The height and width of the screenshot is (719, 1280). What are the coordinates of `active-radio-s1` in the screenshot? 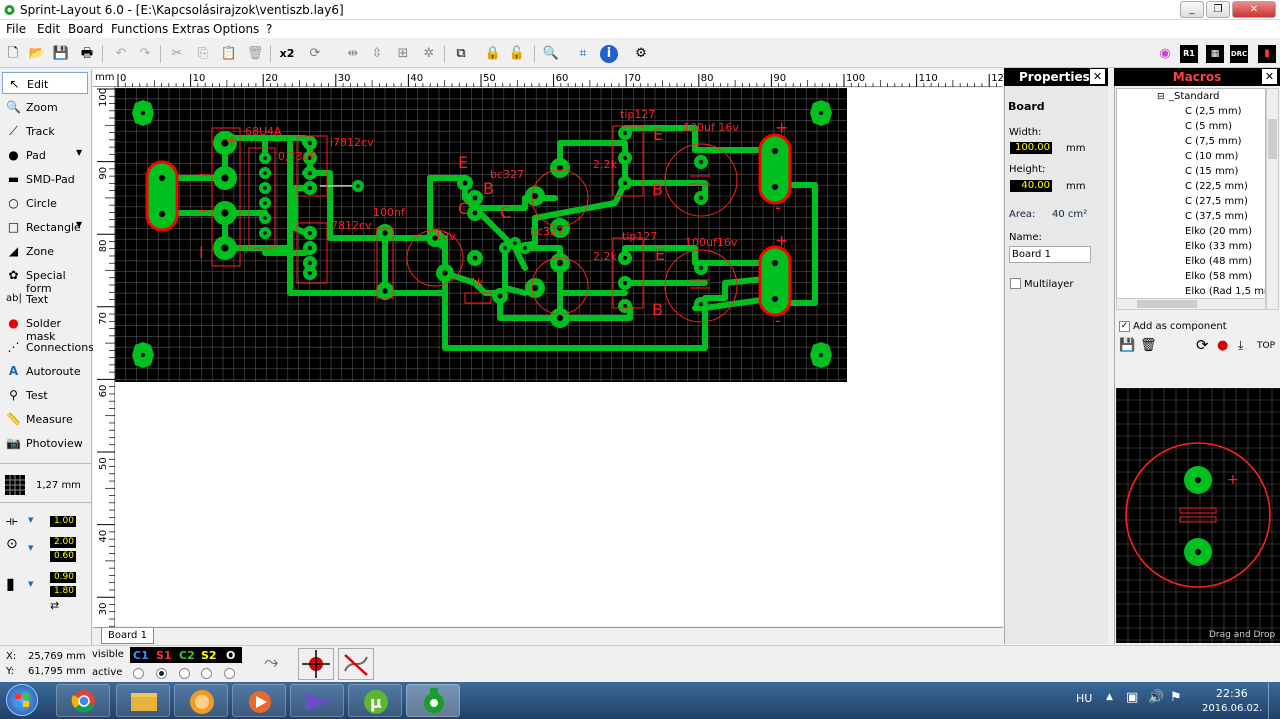 It's located at (161, 673).